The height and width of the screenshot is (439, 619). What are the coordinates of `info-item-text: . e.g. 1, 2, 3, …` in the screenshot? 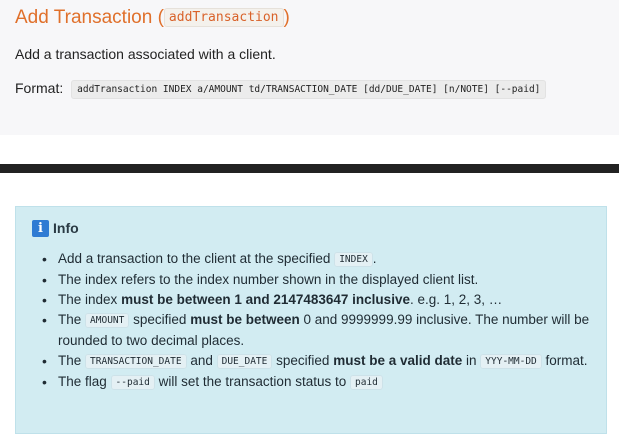 It's located at (456, 299).